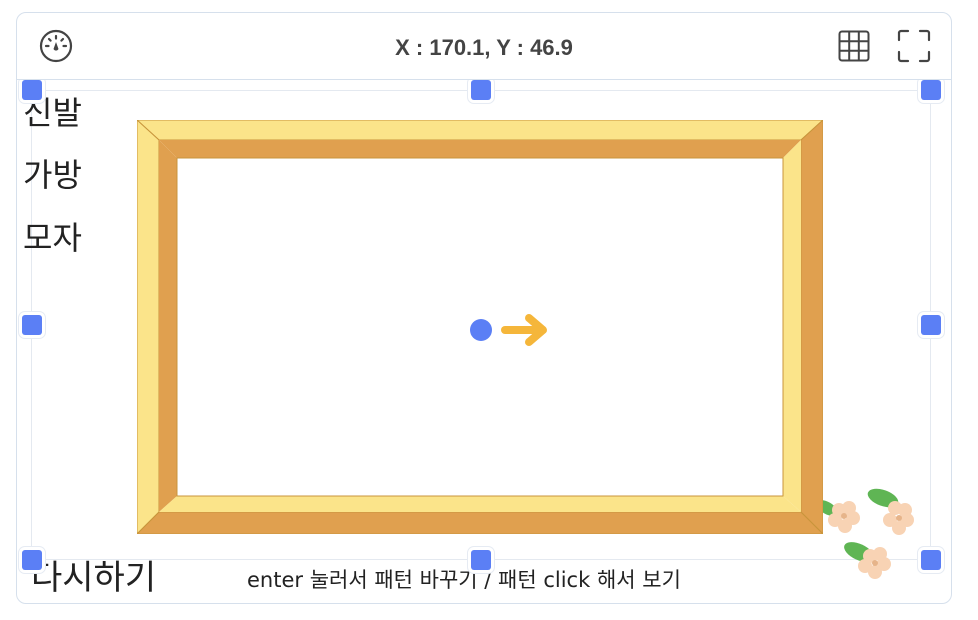  I want to click on resize-handle-left, so click(32, 325).